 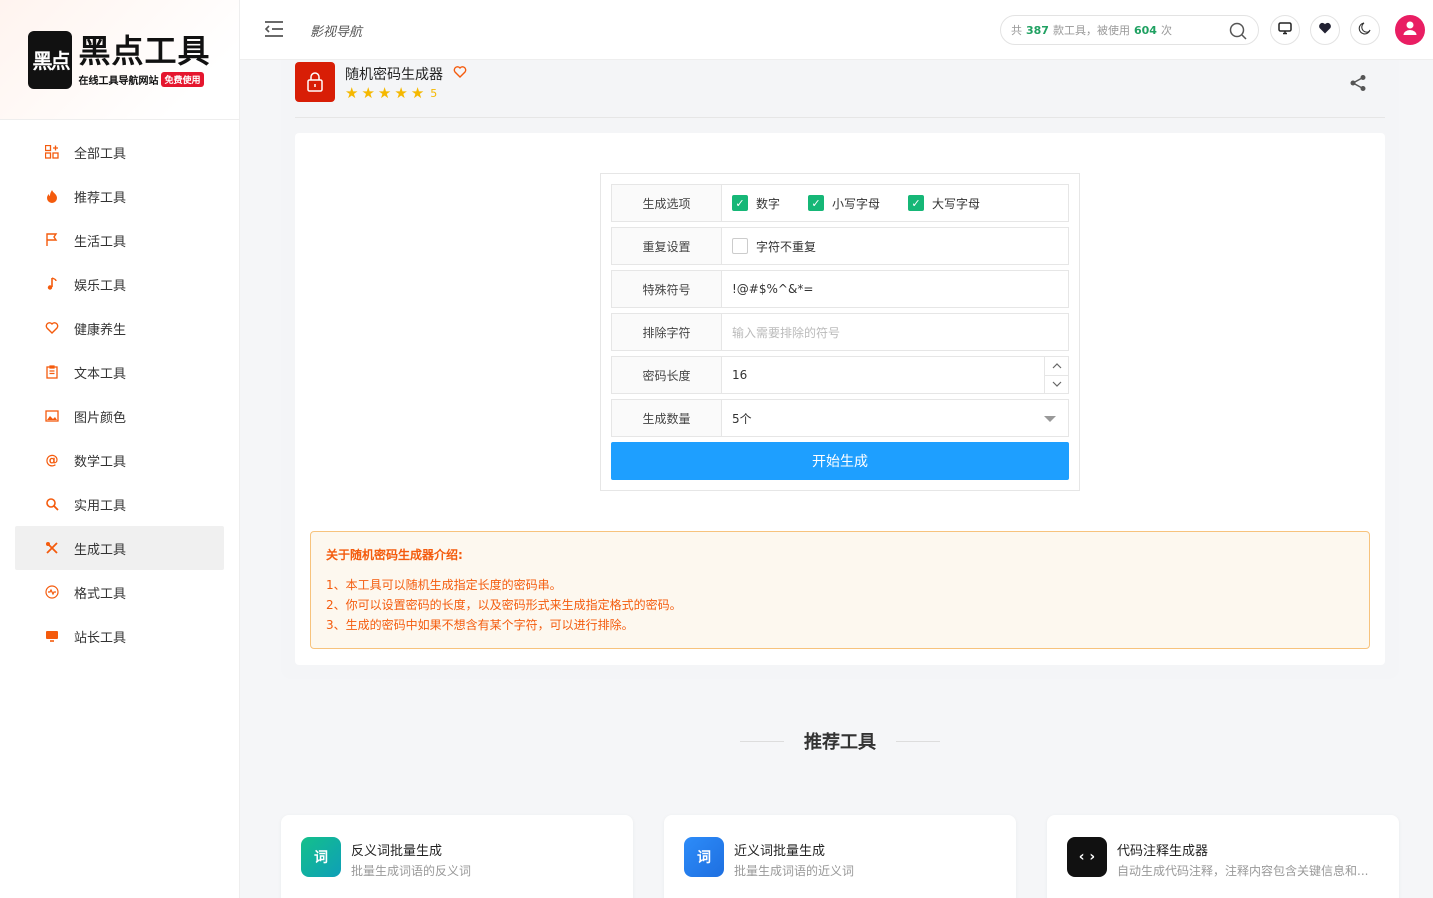 I want to click on tools-icon, so click(x=52, y=548).